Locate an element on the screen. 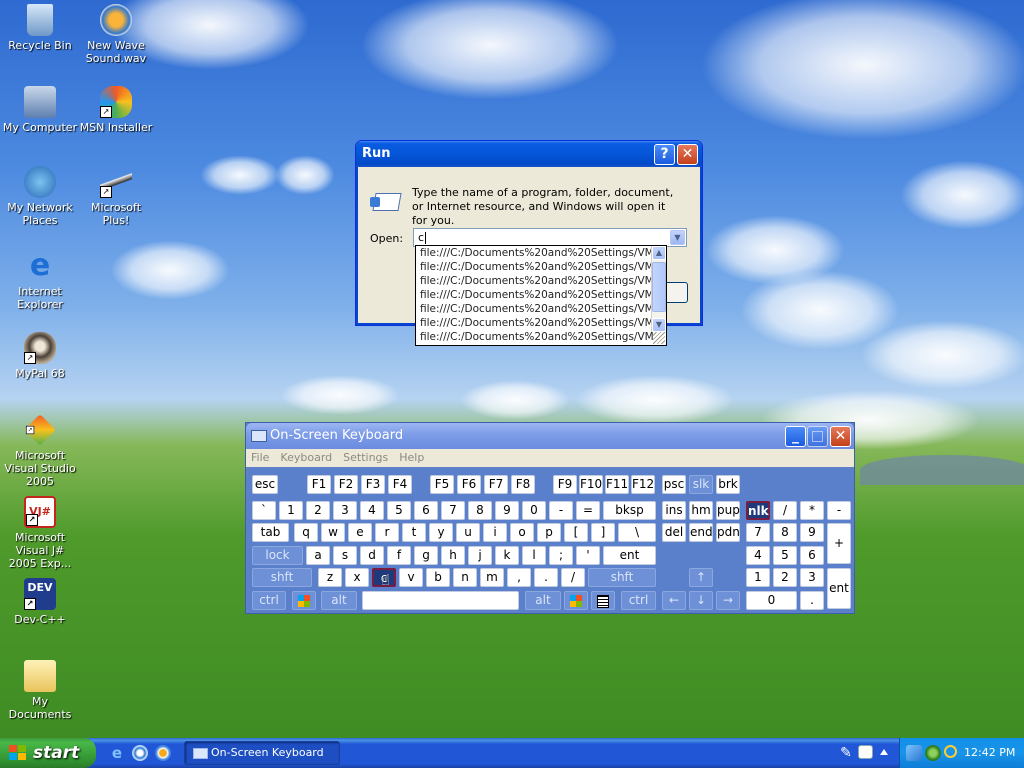 The image size is (1024, 768). key-3: 3 is located at coordinates (345, 510).